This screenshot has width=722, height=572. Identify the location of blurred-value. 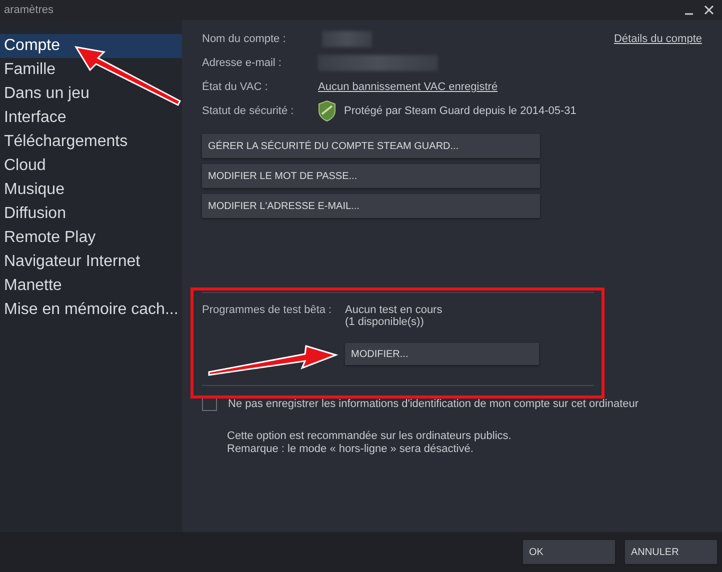
(347, 39).